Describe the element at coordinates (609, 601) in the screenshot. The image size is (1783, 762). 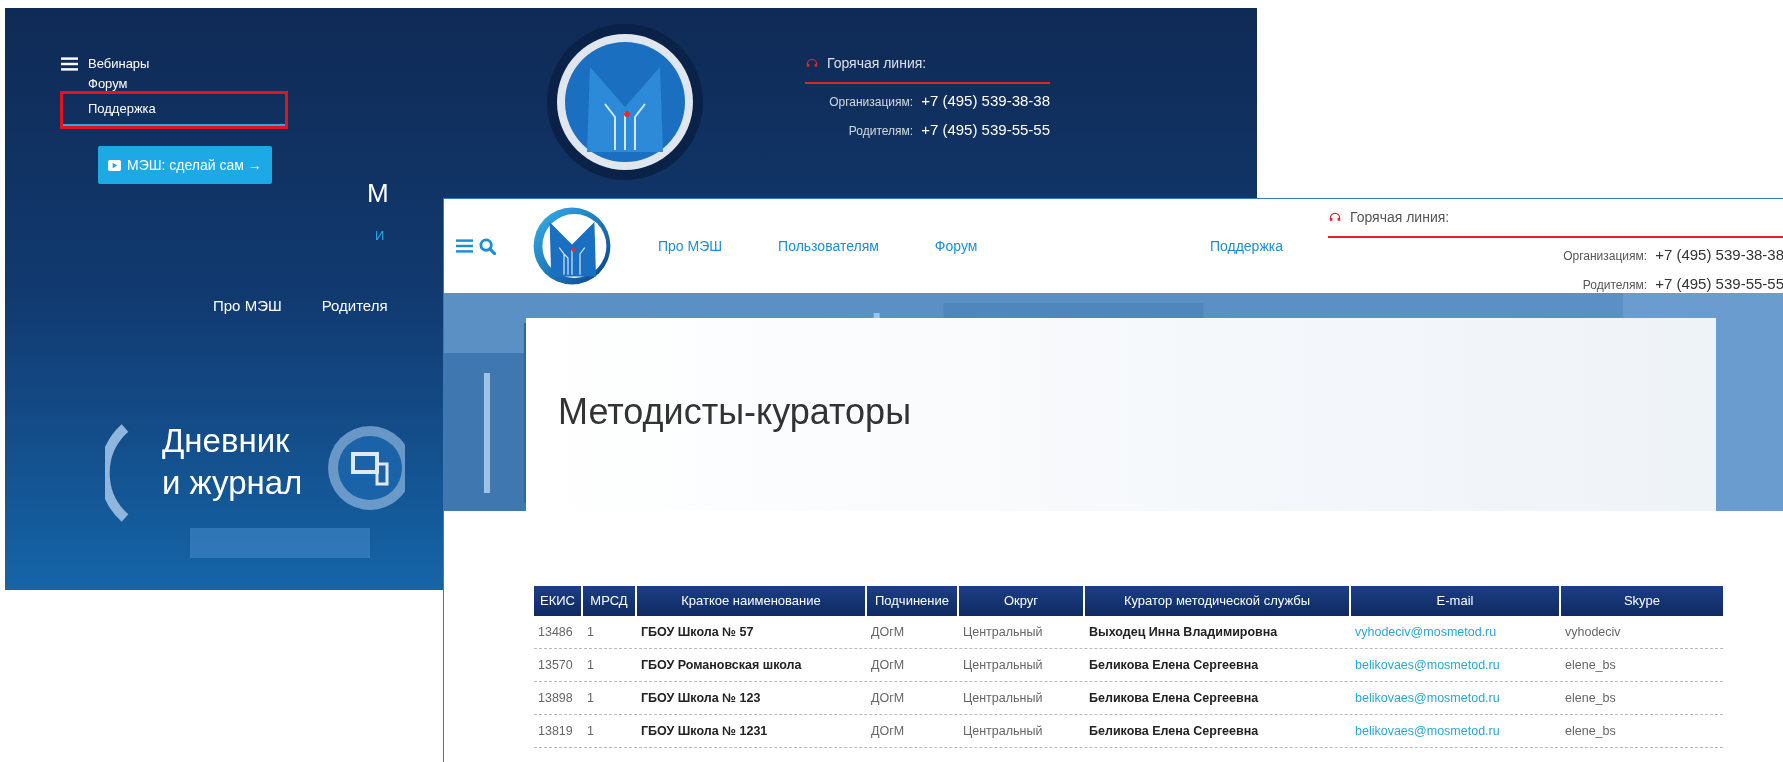
I see `column-header: МРСД` at that location.